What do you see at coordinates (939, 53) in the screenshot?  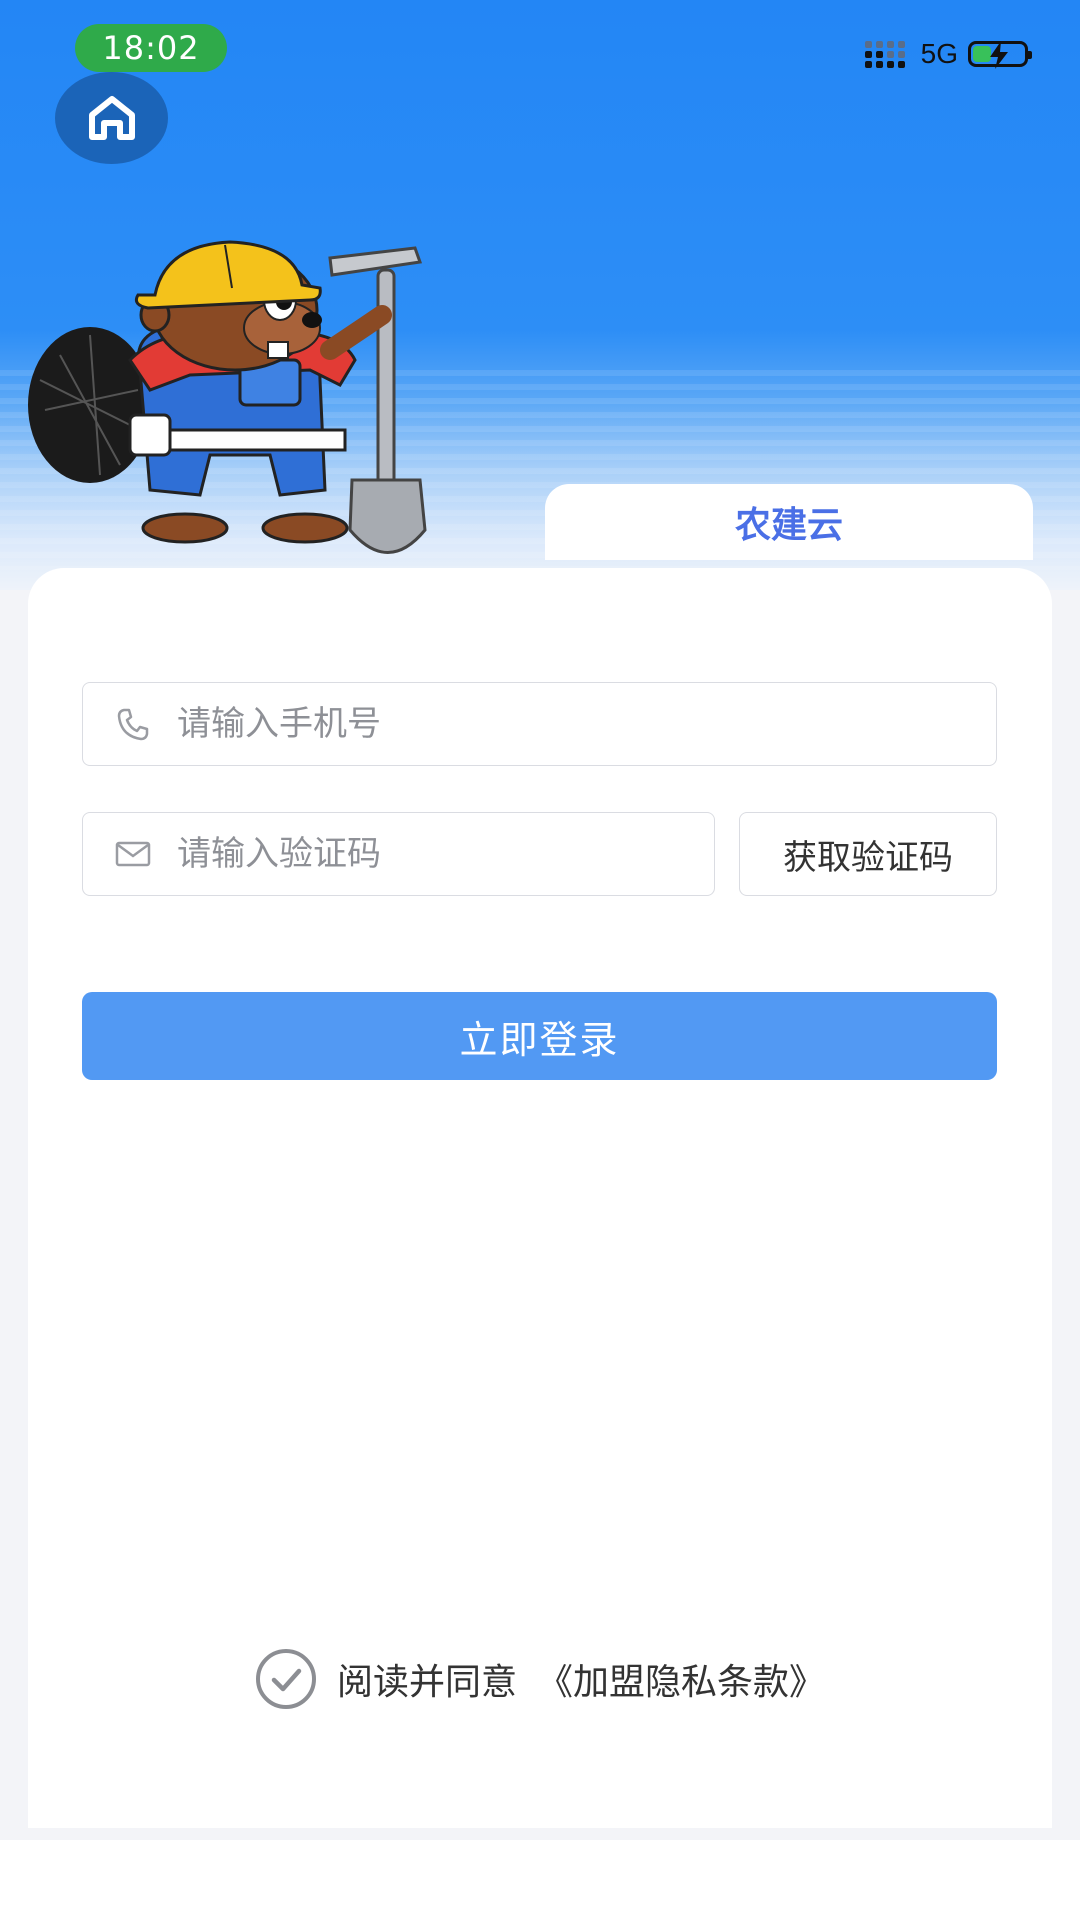 I see `network-type: 5G` at bounding box center [939, 53].